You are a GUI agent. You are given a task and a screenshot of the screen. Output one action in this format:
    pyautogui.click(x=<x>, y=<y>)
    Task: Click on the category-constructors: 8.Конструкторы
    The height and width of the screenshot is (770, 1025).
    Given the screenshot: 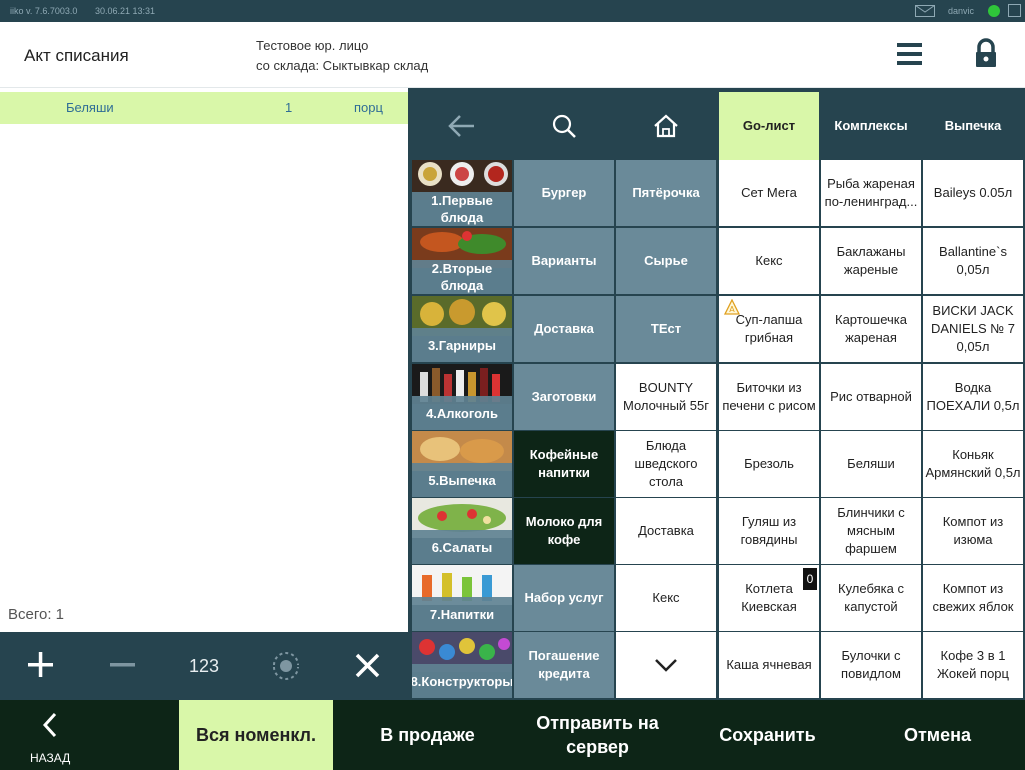 What is the action you would take?
    pyautogui.click(x=462, y=665)
    